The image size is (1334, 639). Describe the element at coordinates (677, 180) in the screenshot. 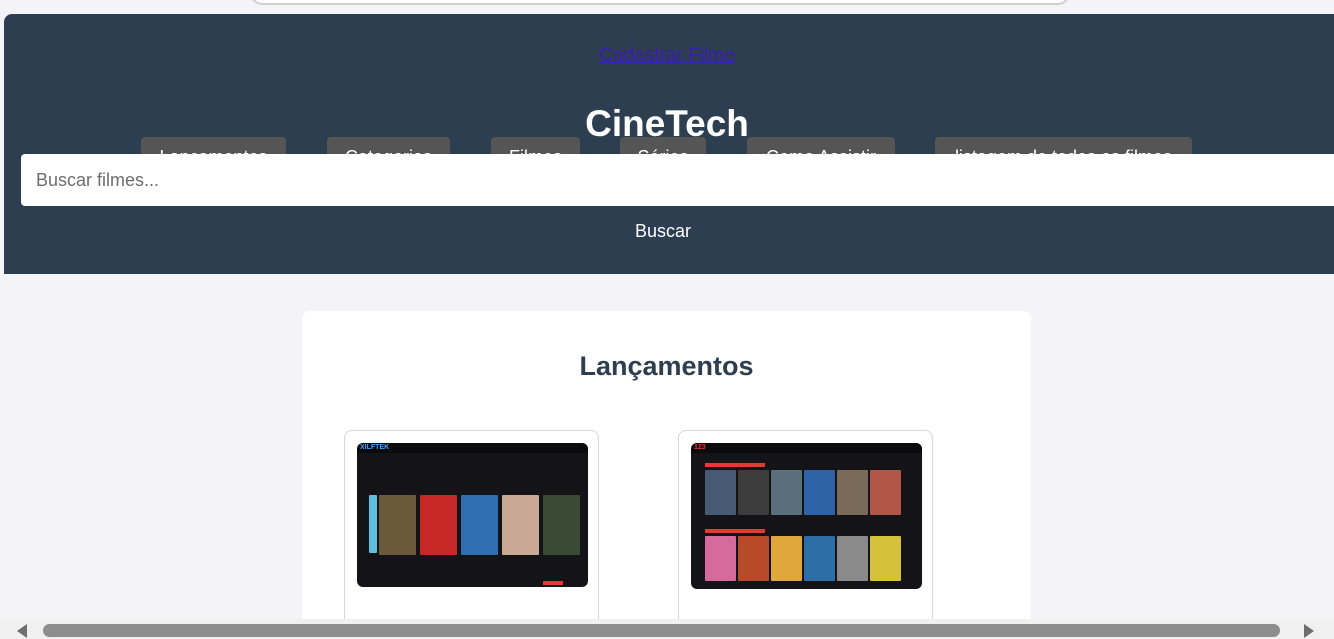

I see `search-input` at that location.